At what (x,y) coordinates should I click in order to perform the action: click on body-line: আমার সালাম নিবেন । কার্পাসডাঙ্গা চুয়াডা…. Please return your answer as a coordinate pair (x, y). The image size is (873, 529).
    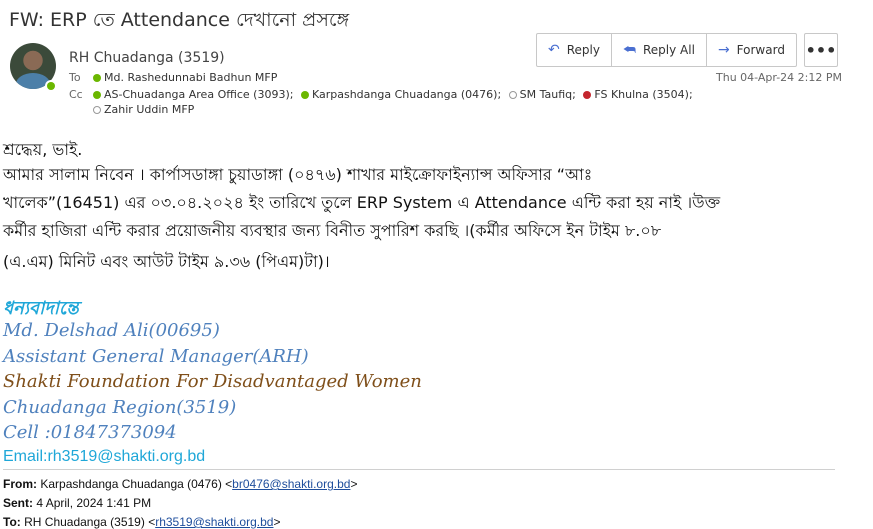
    Looking at the image, I should click on (298, 174).